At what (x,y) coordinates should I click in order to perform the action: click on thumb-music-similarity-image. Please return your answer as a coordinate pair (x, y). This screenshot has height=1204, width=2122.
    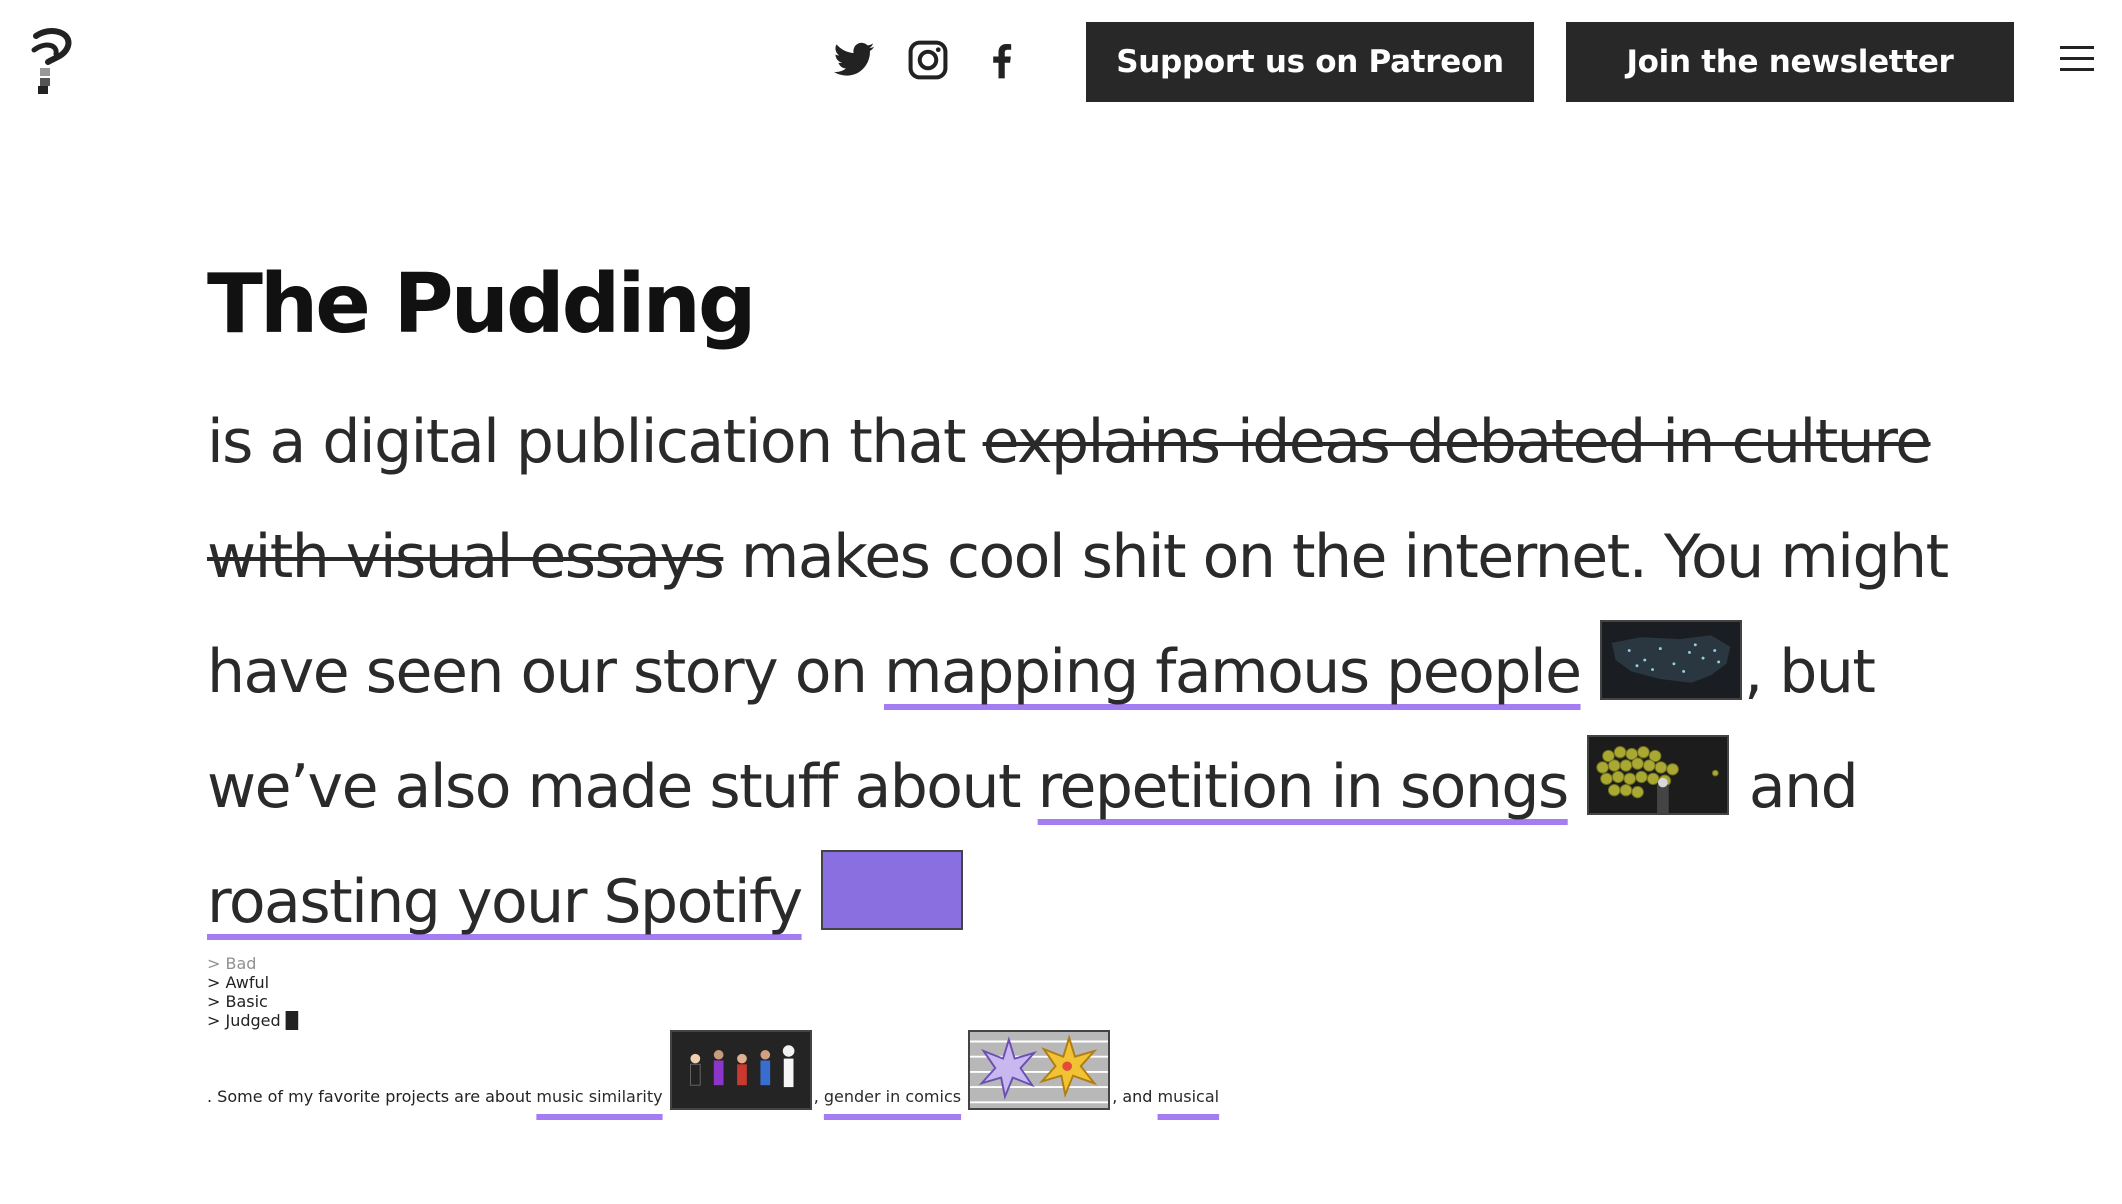
    Looking at the image, I should click on (740, 1070).